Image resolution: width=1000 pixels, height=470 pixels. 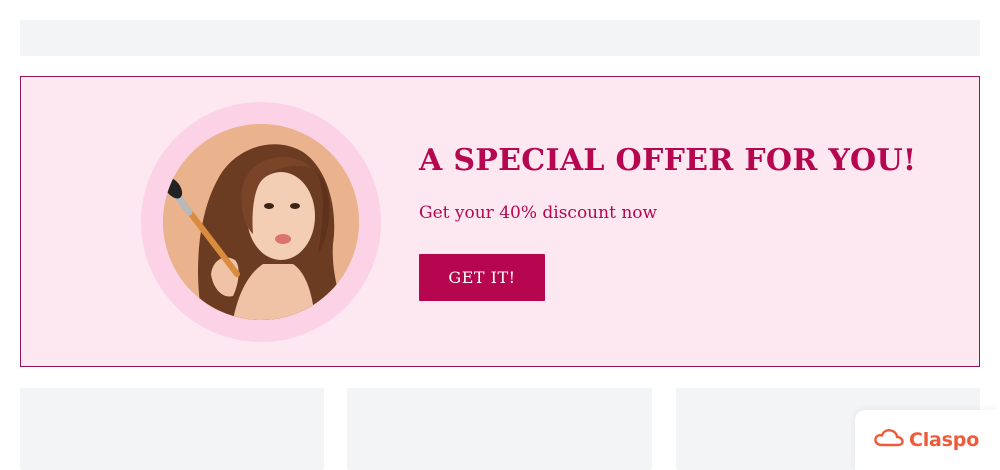 What do you see at coordinates (668, 160) in the screenshot?
I see `offer-title: A SPECIAL OFFER FOR YOU!` at bounding box center [668, 160].